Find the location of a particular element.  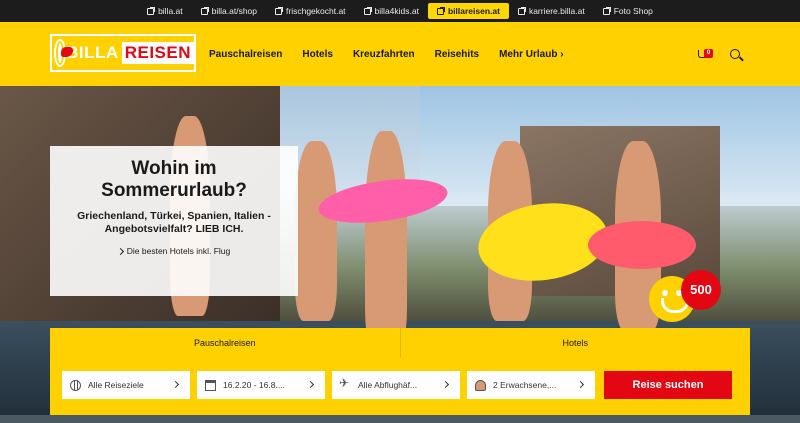

billa-reisen-logo: BILLA REISEN is located at coordinates (123, 53).